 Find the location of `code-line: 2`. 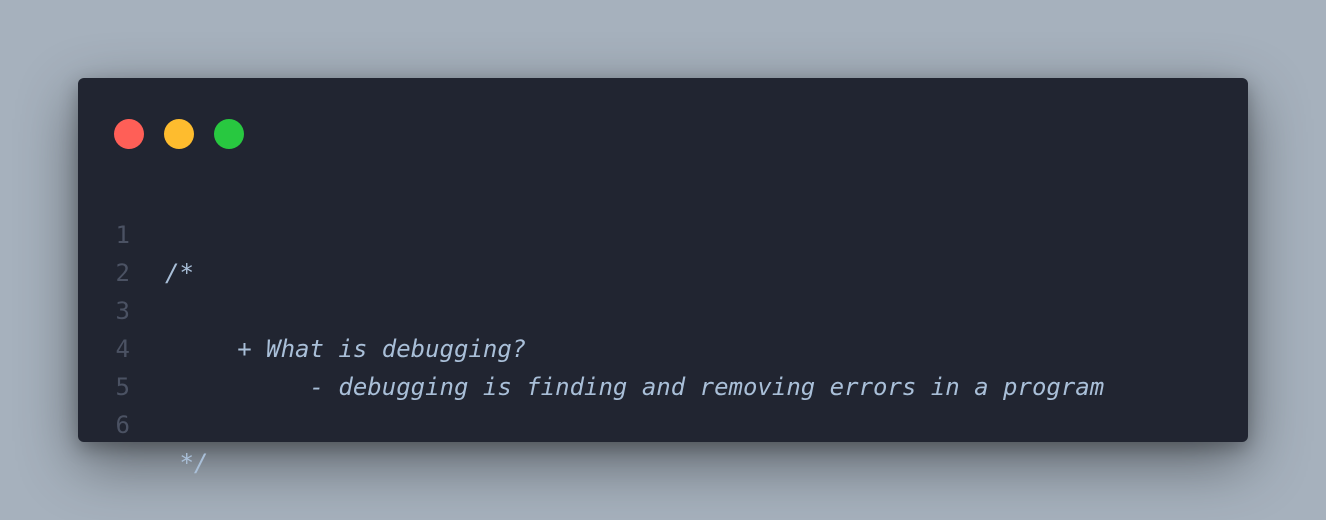

code-line: 2 is located at coordinates (663, 251).